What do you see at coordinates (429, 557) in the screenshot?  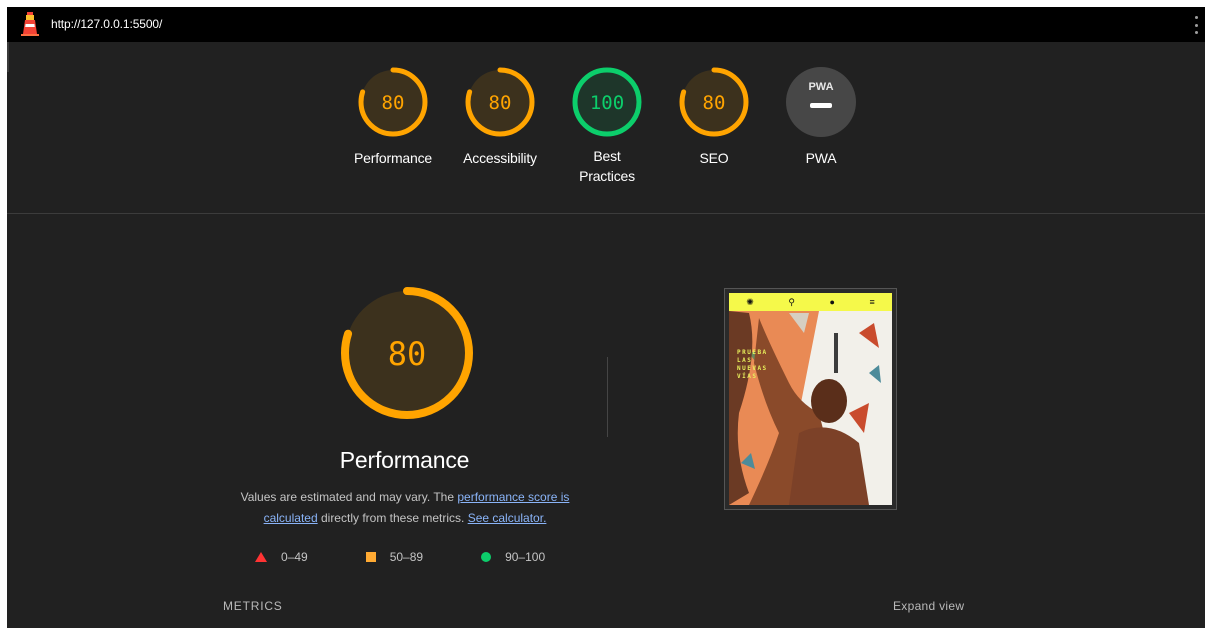 I see `score-legend: 0–49 50–89 90–100` at bounding box center [429, 557].